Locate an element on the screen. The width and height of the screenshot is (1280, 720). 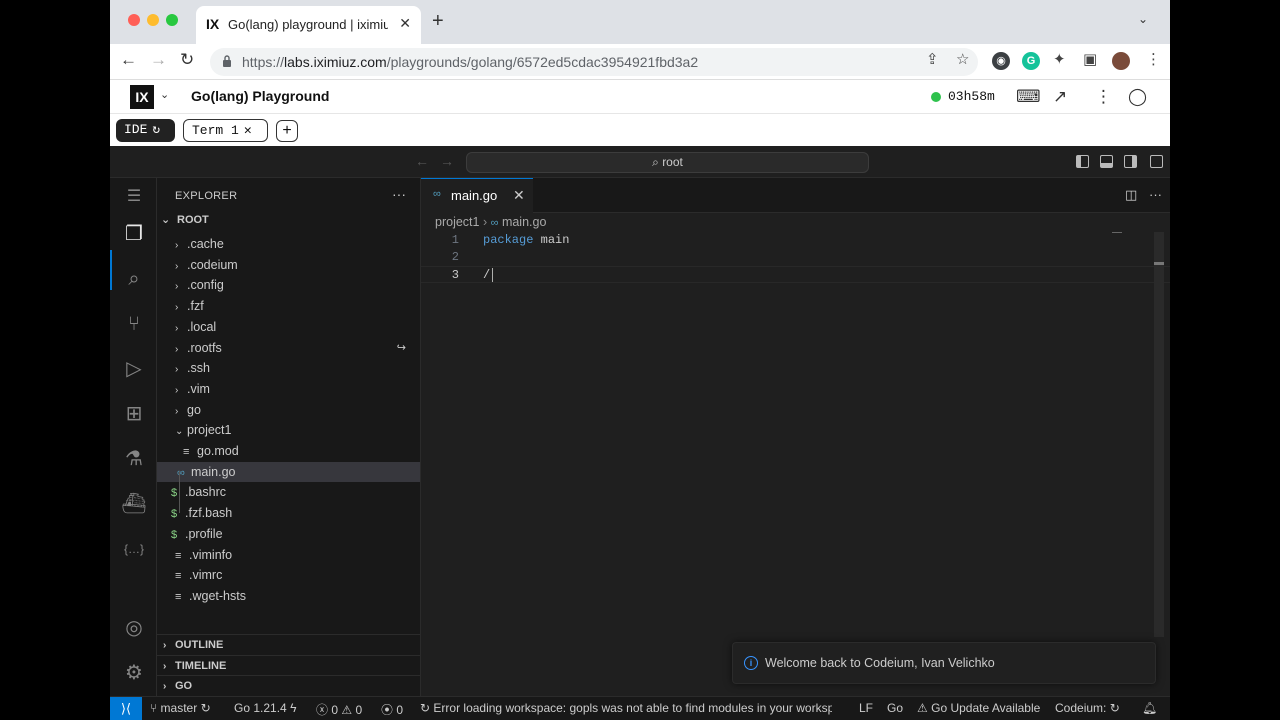
menu-icon: ⋮ is located at coordinates (1153, 59).